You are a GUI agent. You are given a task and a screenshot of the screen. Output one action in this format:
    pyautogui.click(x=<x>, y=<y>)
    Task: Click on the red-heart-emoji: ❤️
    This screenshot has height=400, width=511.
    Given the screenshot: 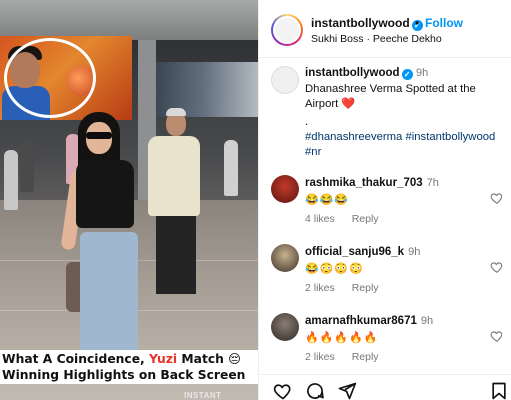 What is the action you would take?
    pyautogui.click(x=348, y=103)
    